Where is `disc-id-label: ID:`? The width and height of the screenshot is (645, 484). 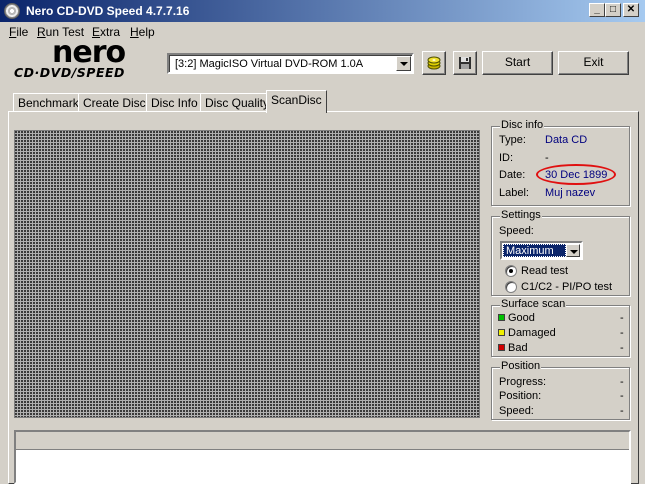 disc-id-label: ID: is located at coordinates (506, 158).